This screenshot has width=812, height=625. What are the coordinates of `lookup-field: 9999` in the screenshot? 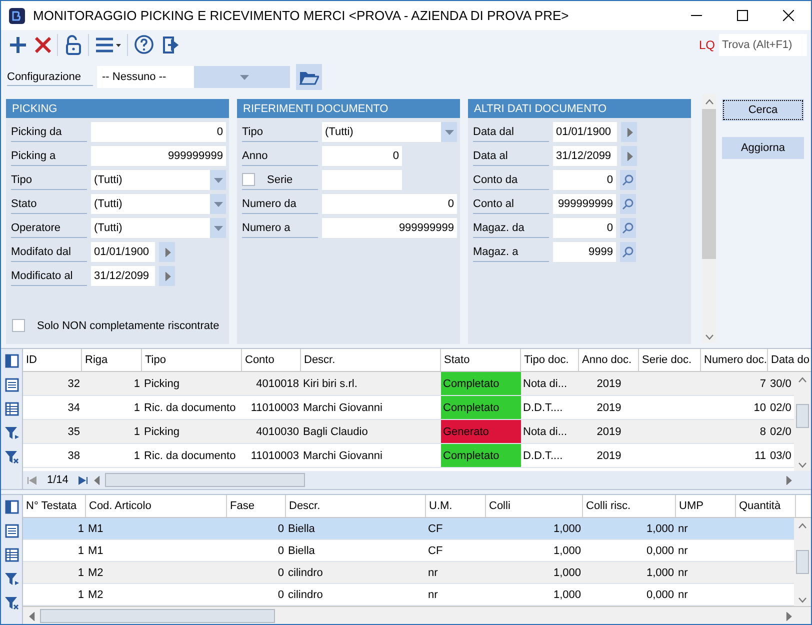 It's located at (584, 252).